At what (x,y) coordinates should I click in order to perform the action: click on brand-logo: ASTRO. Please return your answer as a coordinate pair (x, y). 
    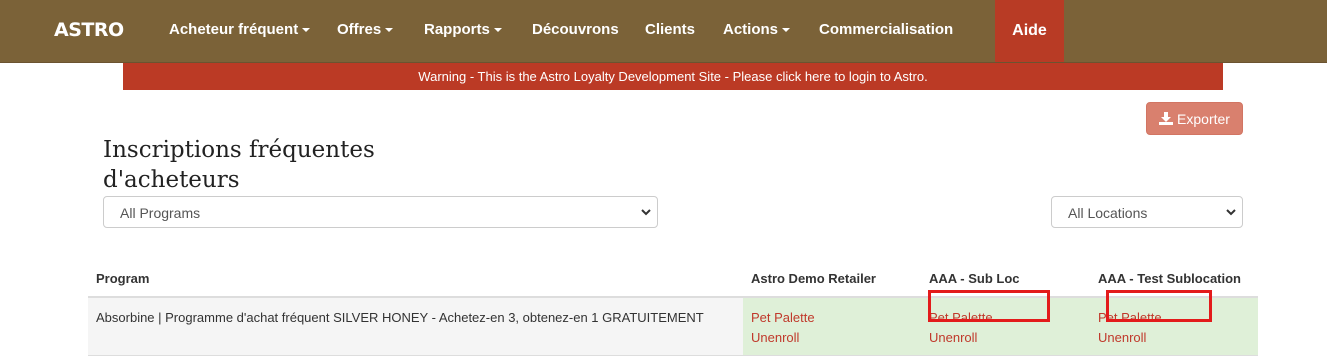
    Looking at the image, I should click on (89, 30).